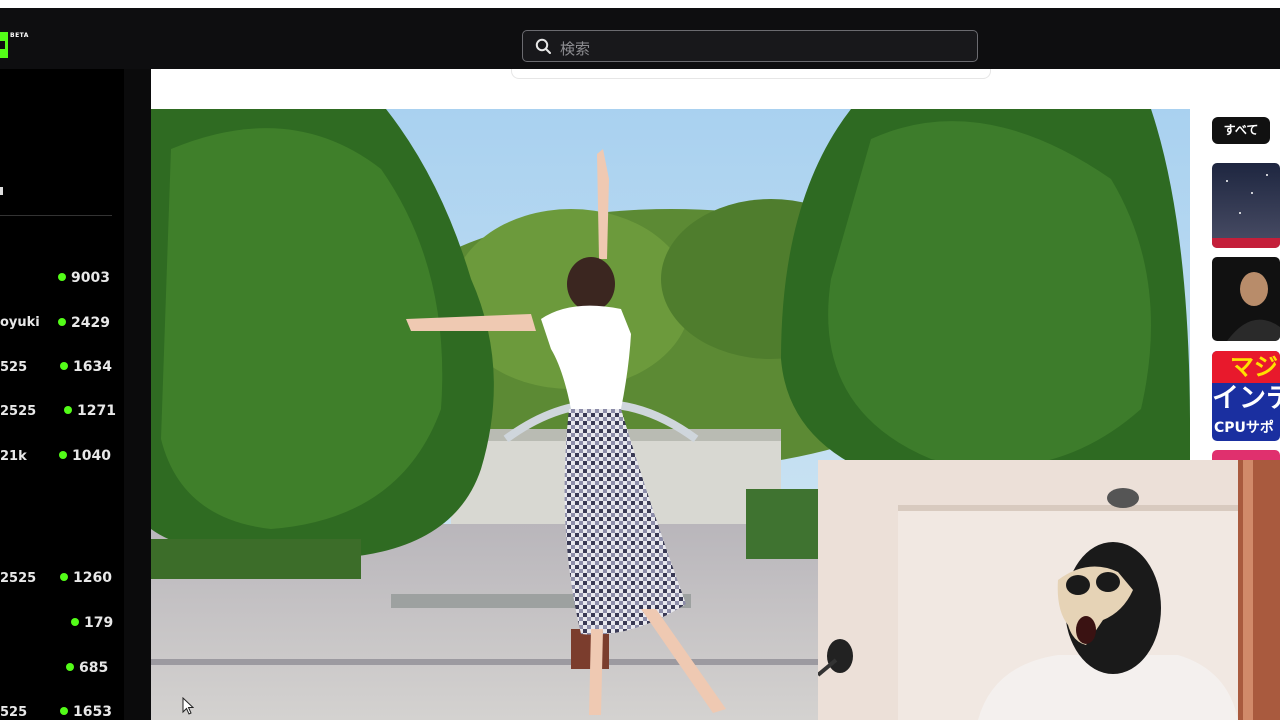 This screenshot has height=720, width=1280. I want to click on sidebar-divider, so click(56, 215).